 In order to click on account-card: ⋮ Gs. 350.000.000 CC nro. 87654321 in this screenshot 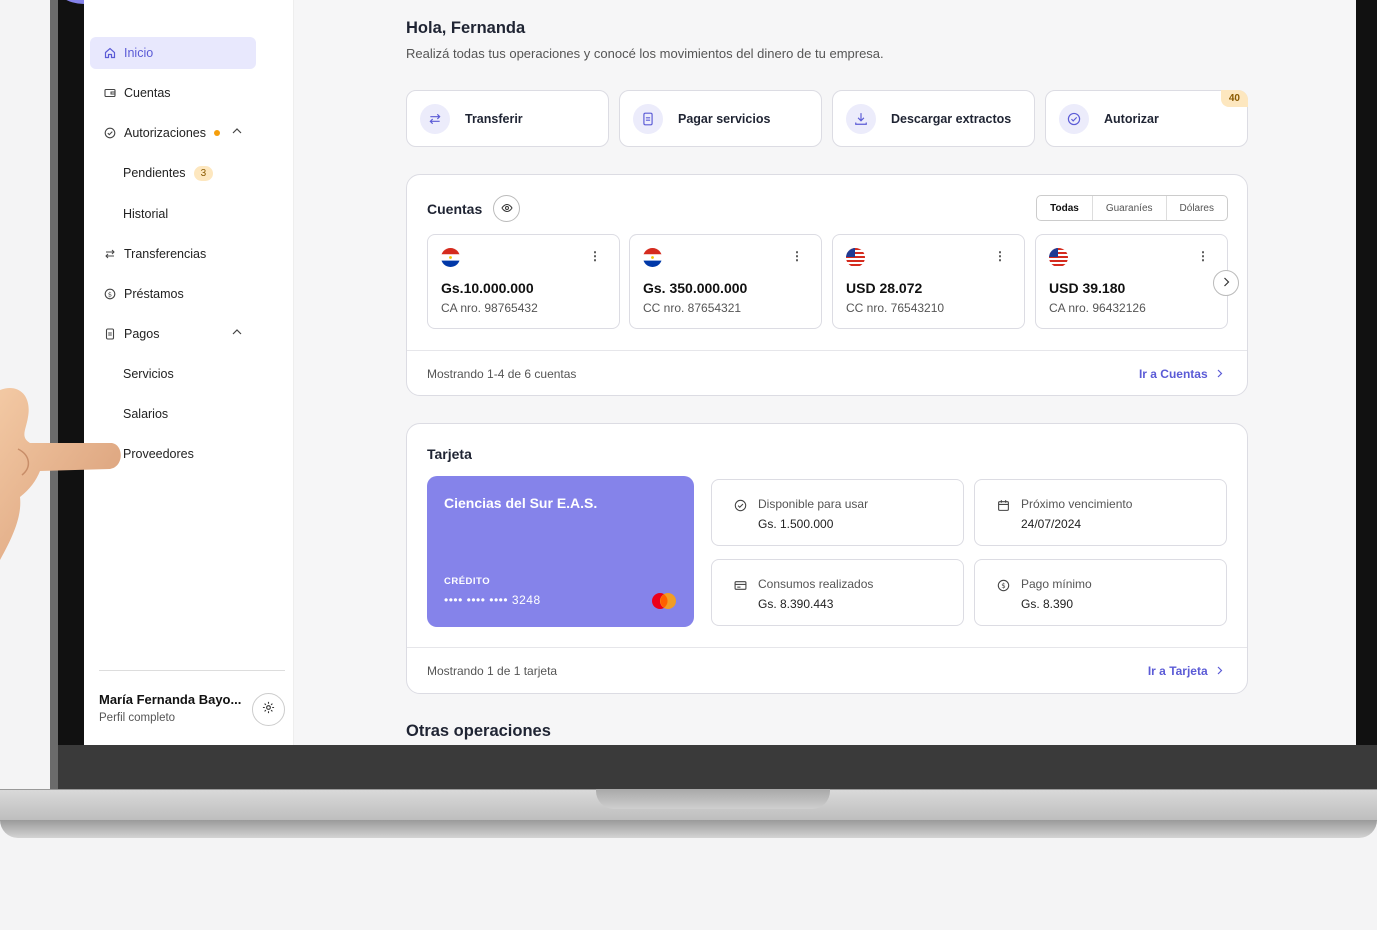, I will do `click(725, 281)`.